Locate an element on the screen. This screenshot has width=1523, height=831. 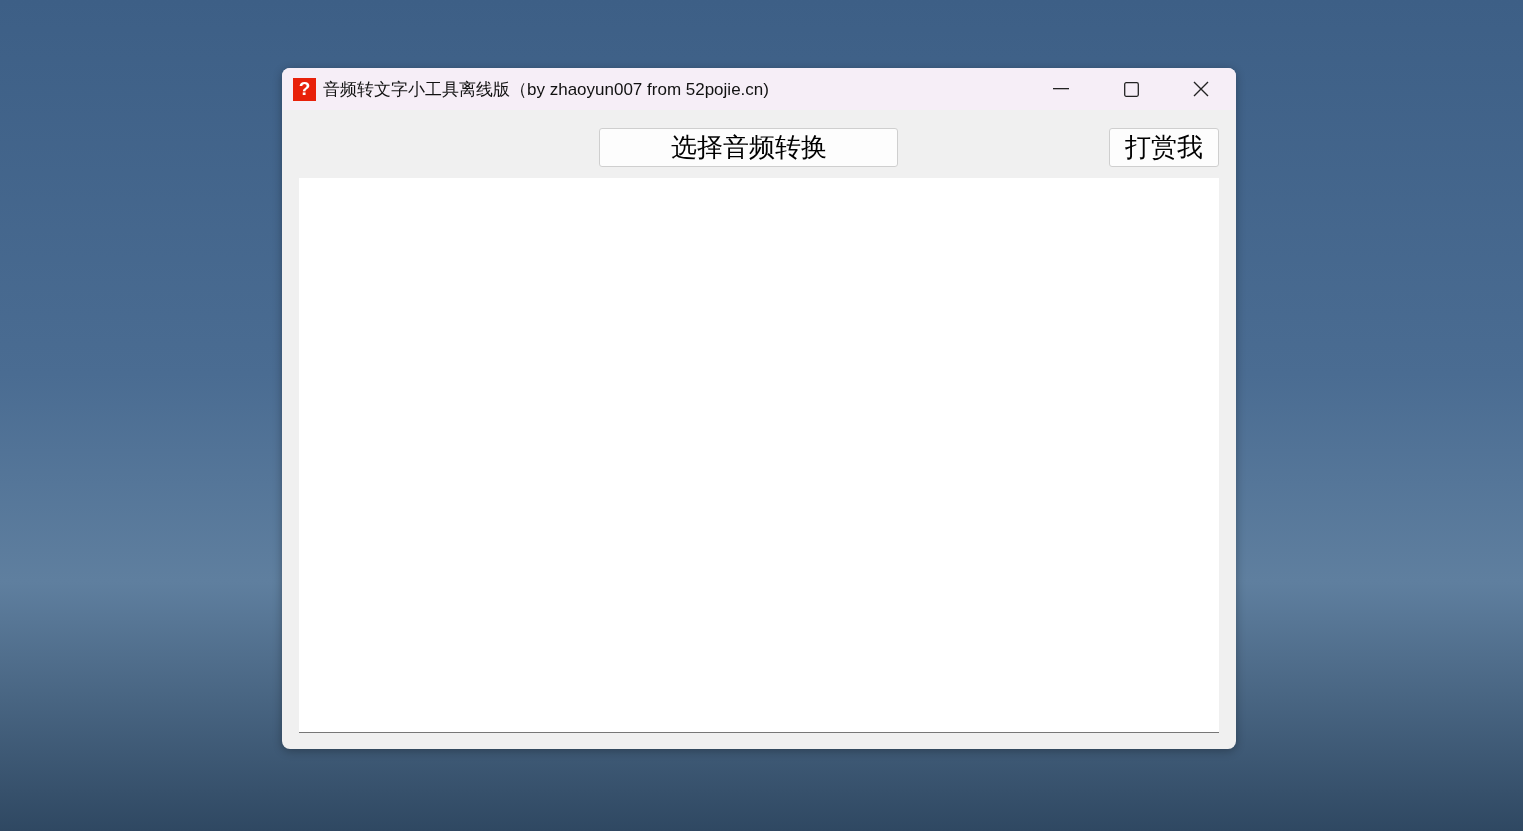
maximize-icon is located at coordinates (1131, 89).